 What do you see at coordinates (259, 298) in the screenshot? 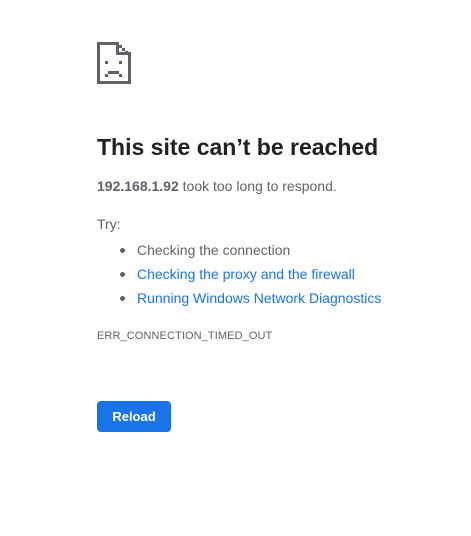
I see `network-diagnostics-link: Running Windows Network Diagnostics` at bounding box center [259, 298].